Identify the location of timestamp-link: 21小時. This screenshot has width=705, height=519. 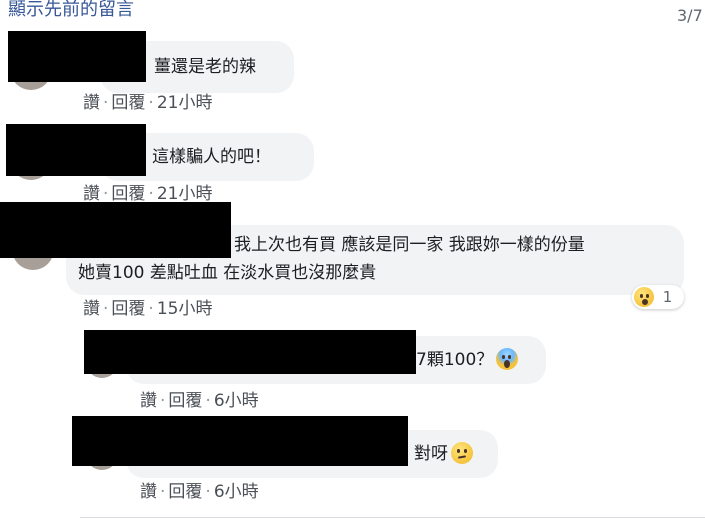
(185, 103).